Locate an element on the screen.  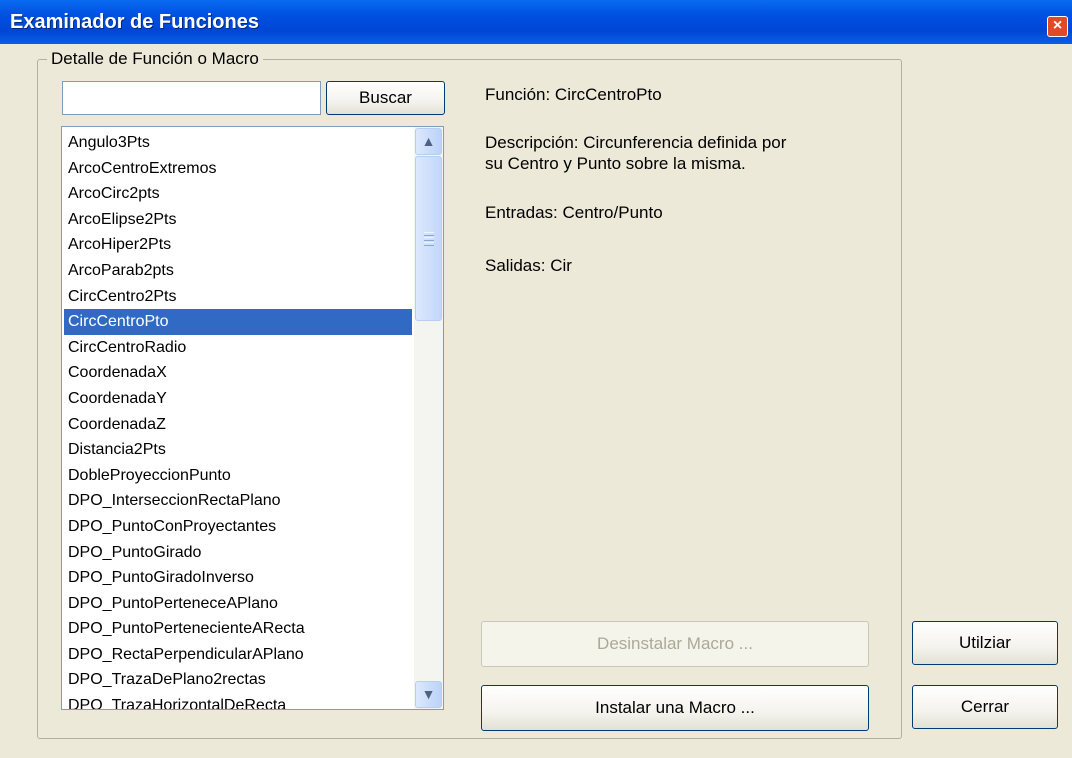
list-item: DPO_PuntoGirado is located at coordinates (238, 553).